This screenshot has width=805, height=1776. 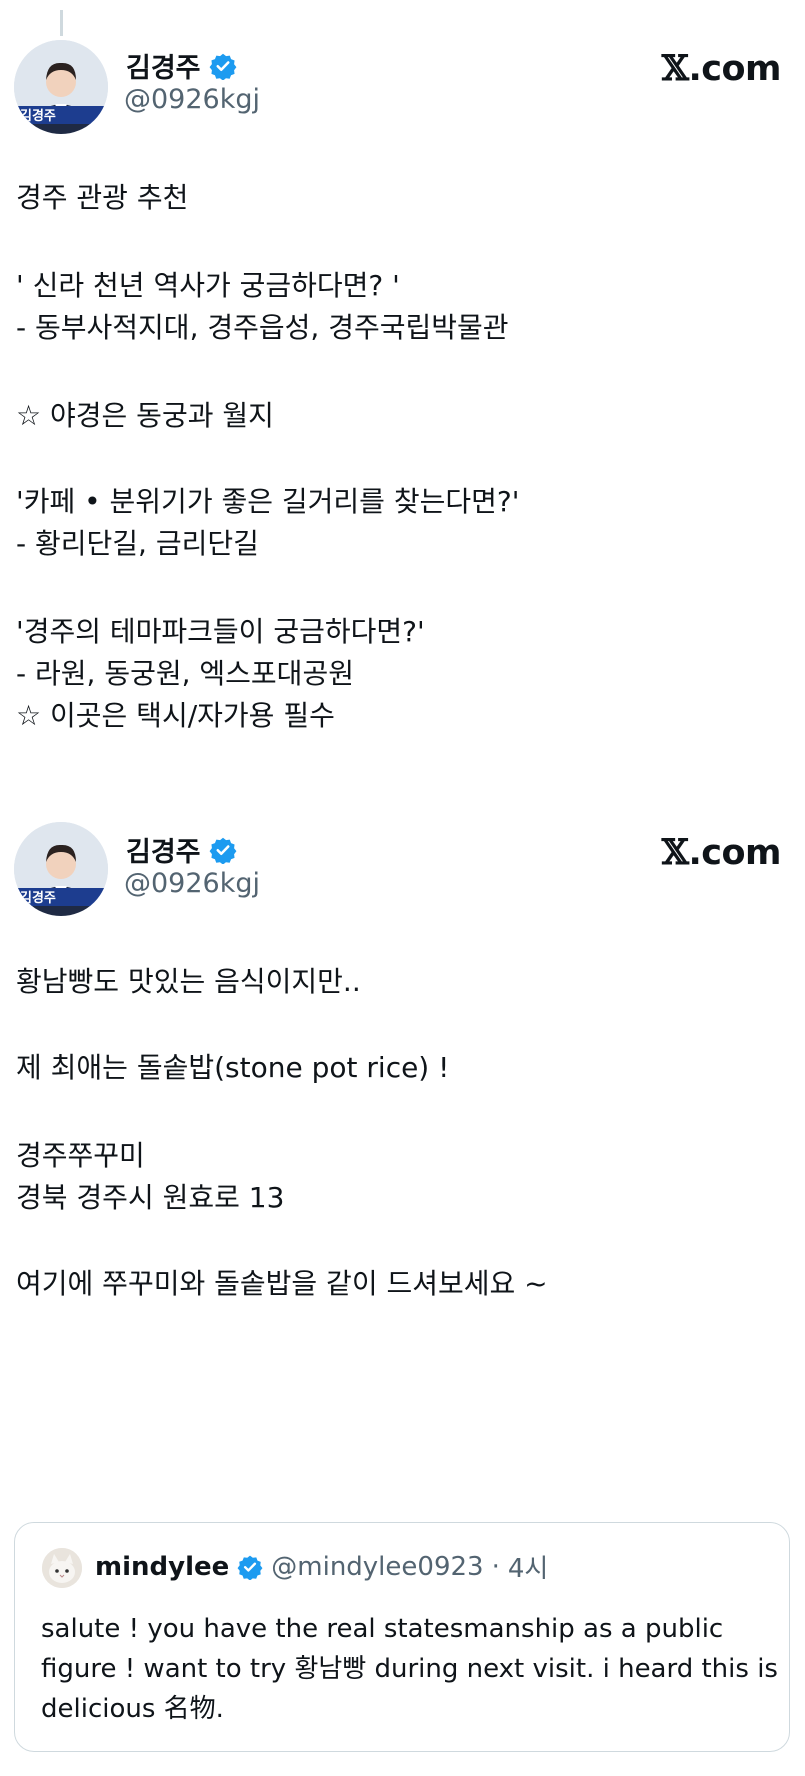 What do you see at coordinates (80, 1155) in the screenshot?
I see `post-text-line: 경주쭈꾸미` at bounding box center [80, 1155].